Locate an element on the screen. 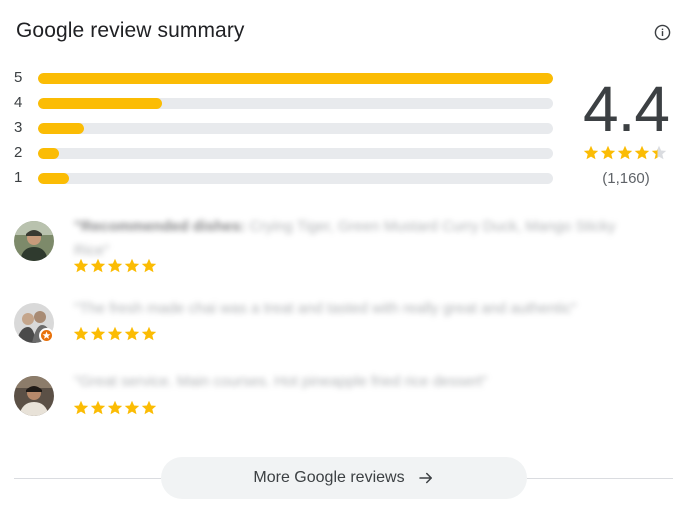 The width and height of the screenshot is (688, 514). rating-row-label: 1 is located at coordinates (18, 177).